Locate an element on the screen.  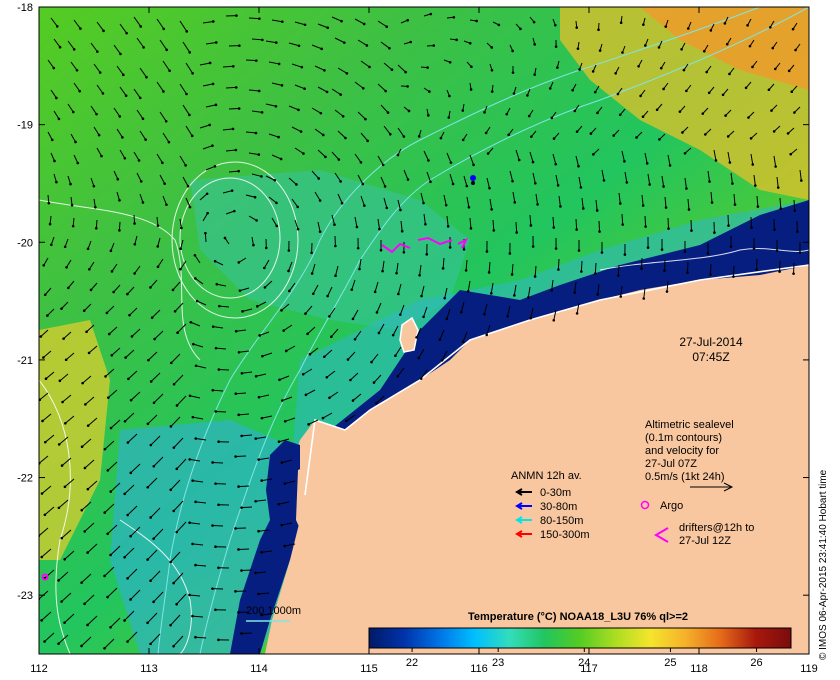
sealevel-note-line: and velocity for is located at coordinates (682, 451).